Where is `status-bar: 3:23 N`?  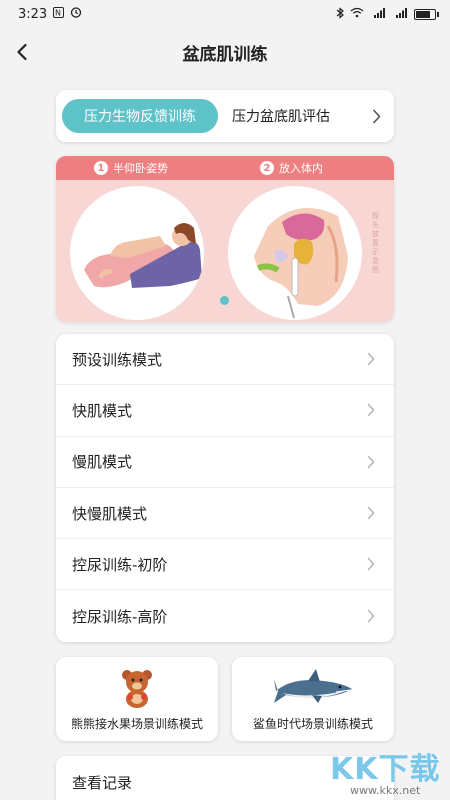 status-bar: 3:23 N is located at coordinates (225, 14).